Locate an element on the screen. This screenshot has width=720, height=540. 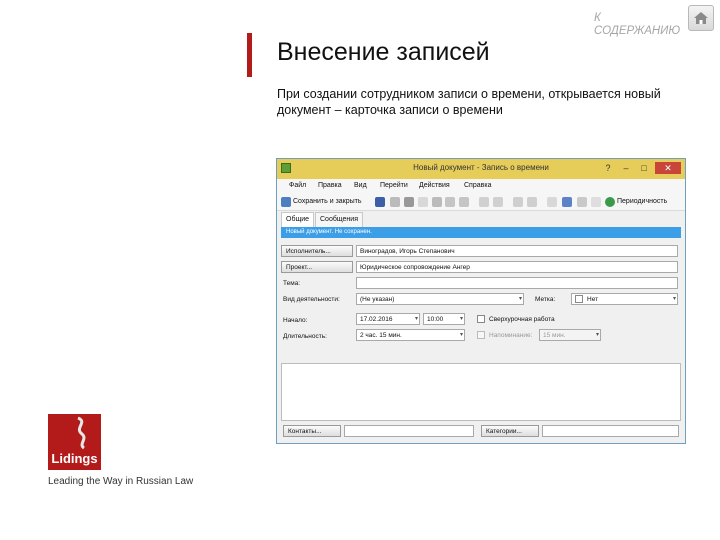
tab-general: Общие is located at coordinates (298, 219).